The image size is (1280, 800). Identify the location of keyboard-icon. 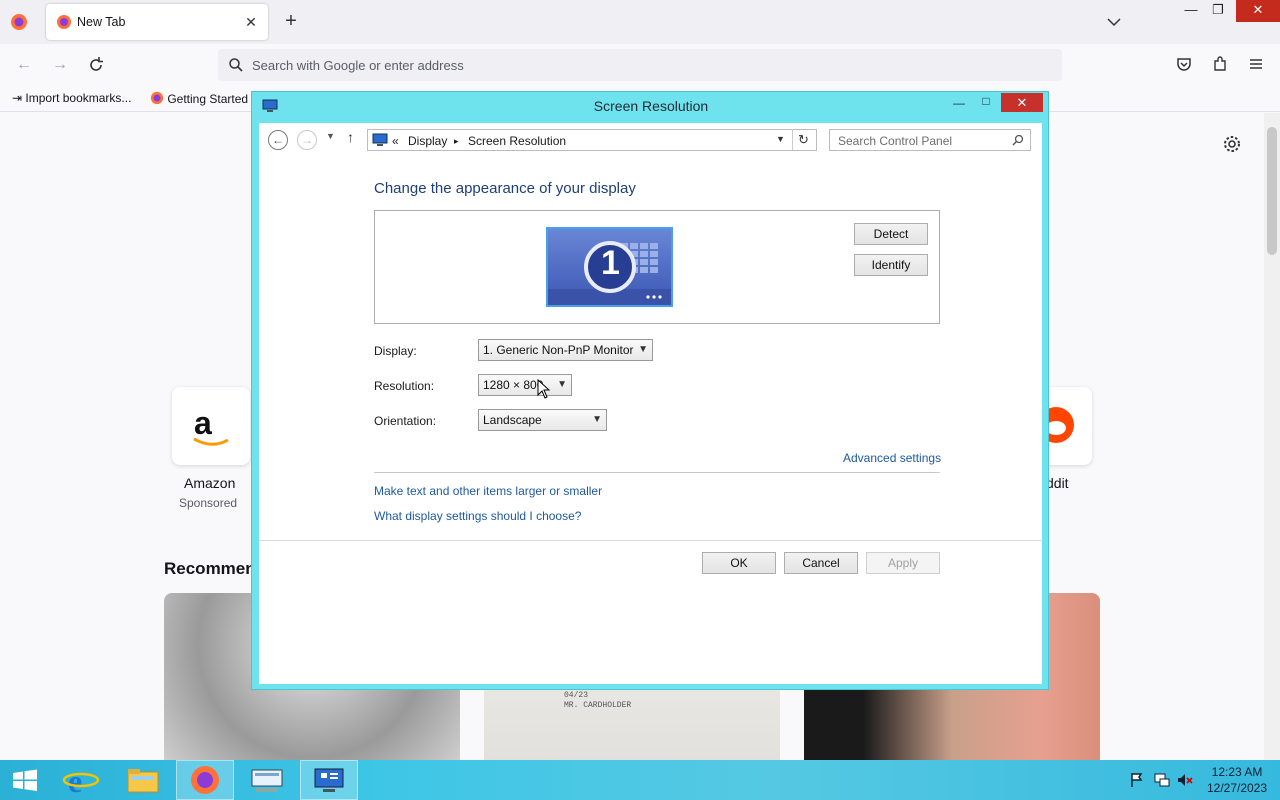
(267, 780).